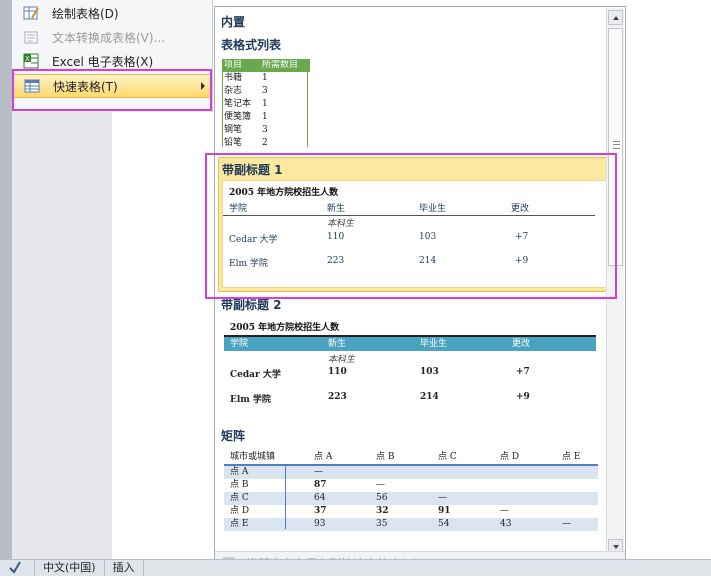 Image resolution: width=711 pixels, height=579 pixels. I want to click on header-cell: 城市或城镇, so click(253, 457).